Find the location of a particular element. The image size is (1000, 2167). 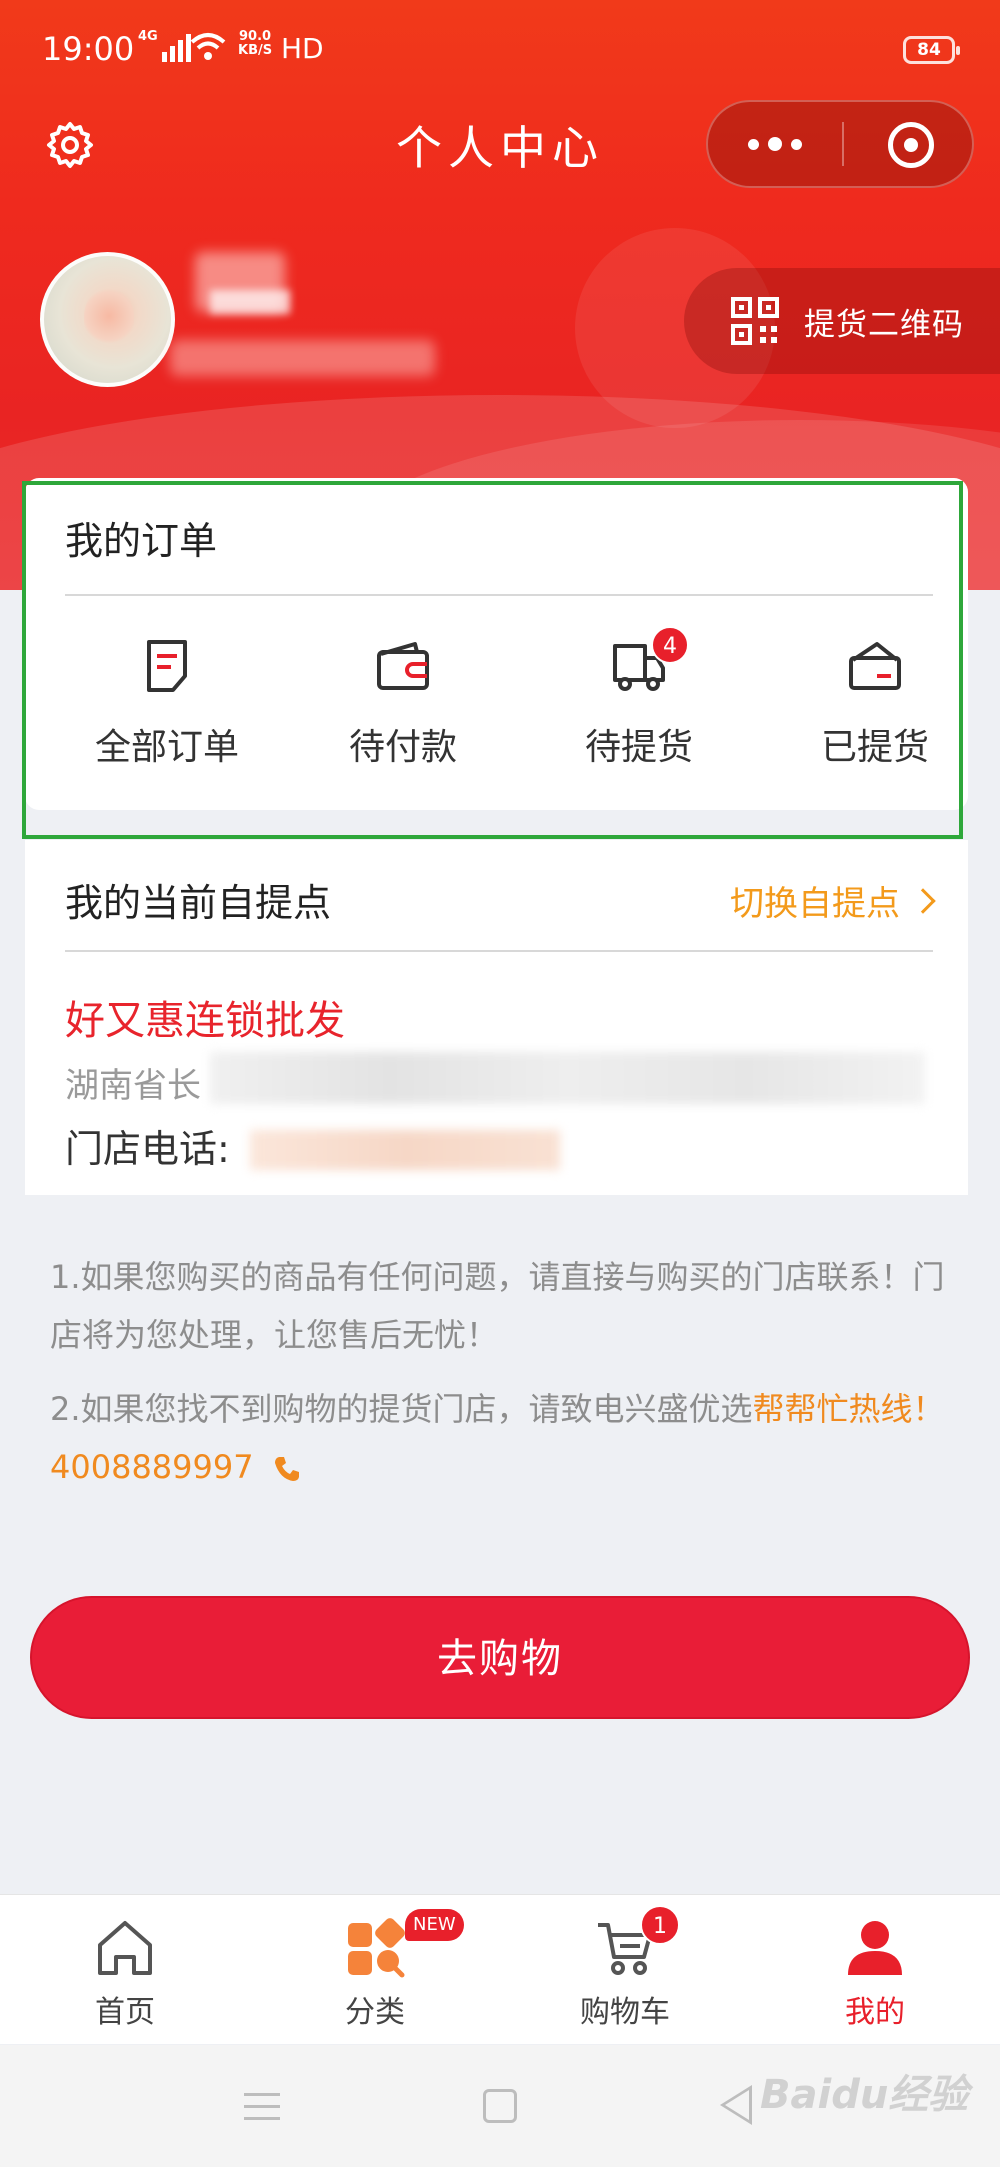

profile-icon is located at coordinates (875, 1948).